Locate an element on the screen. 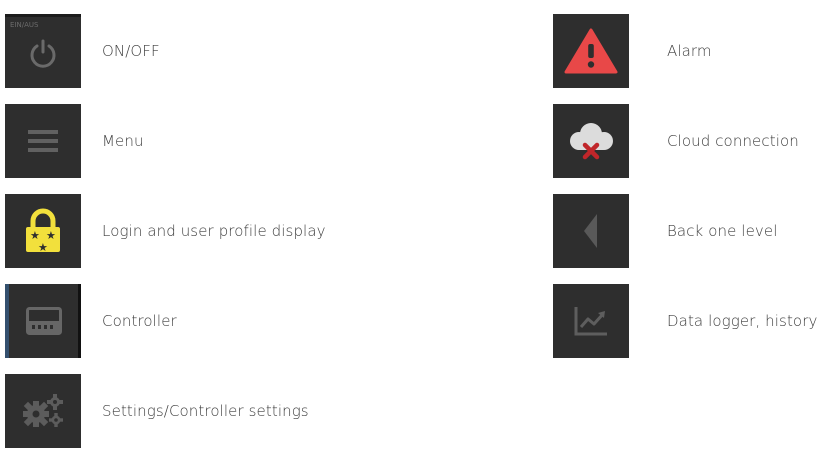  tile-caption: EIN/AUS is located at coordinates (24, 25).